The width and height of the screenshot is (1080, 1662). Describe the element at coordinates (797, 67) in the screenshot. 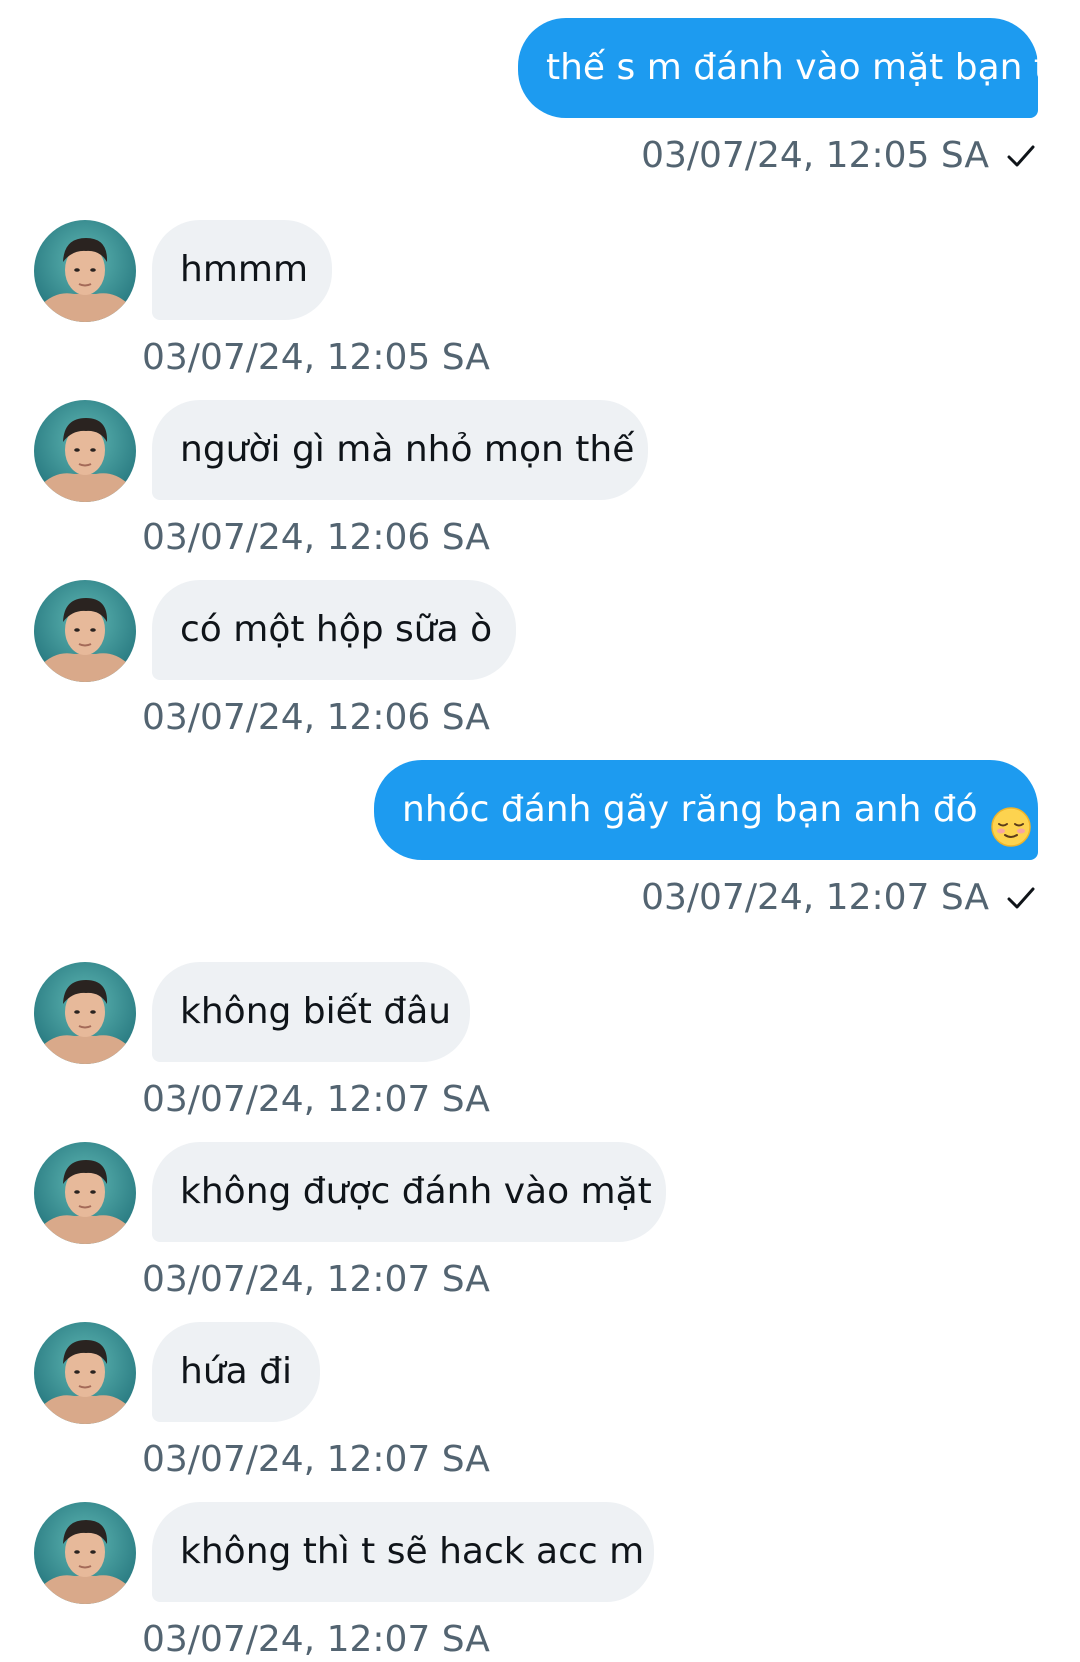

I see `message-text: thế s m đánh vào mặt bạn t` at that location.